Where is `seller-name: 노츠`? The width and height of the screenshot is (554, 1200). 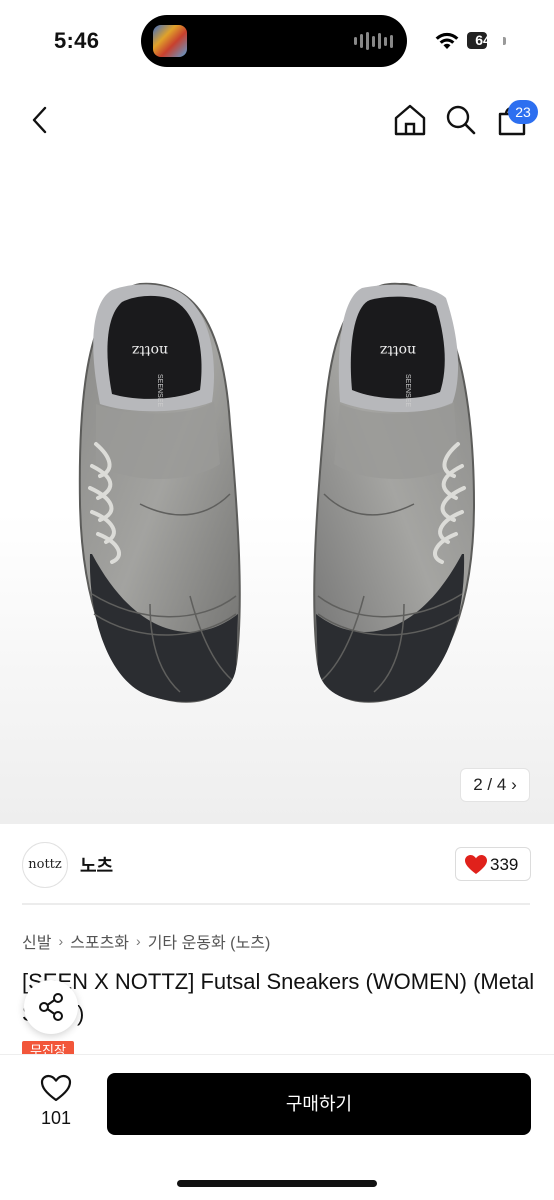 seller-name: 노츠 is located at coordinates (96, 865).